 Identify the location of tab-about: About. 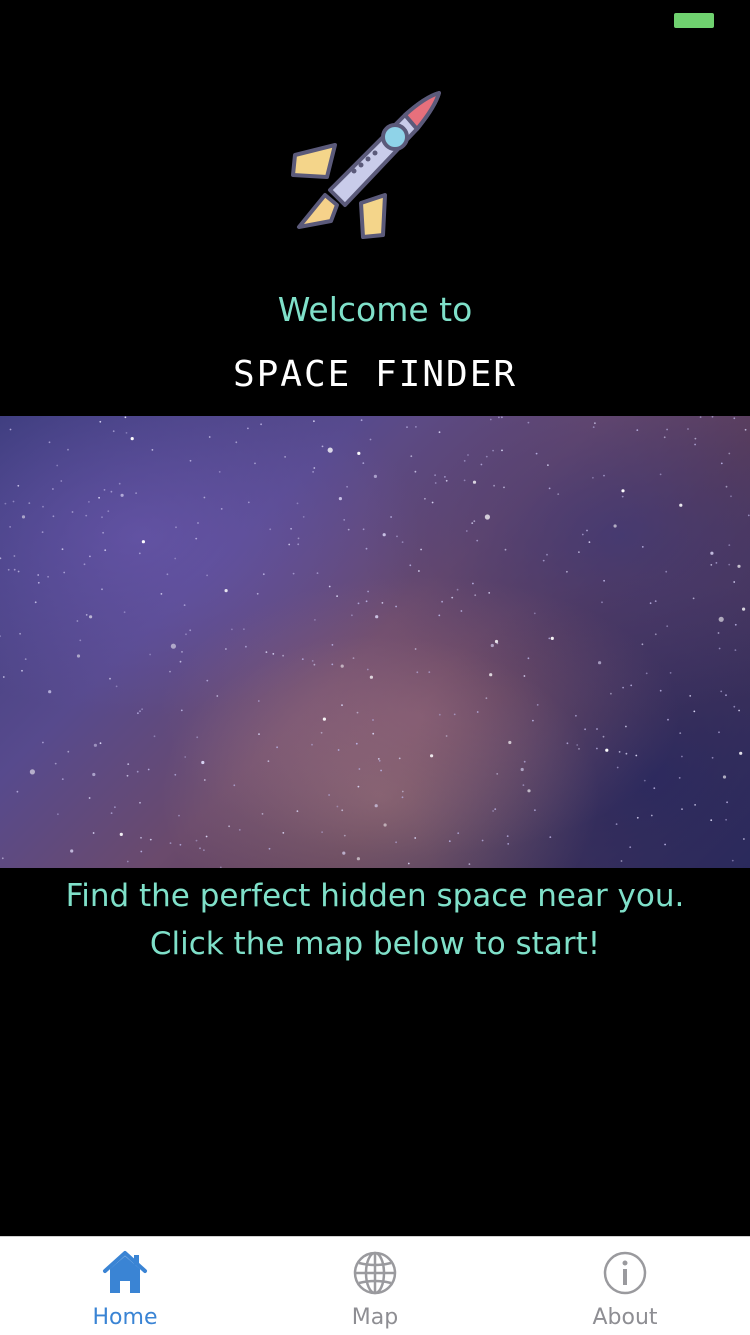
(625, 1286).